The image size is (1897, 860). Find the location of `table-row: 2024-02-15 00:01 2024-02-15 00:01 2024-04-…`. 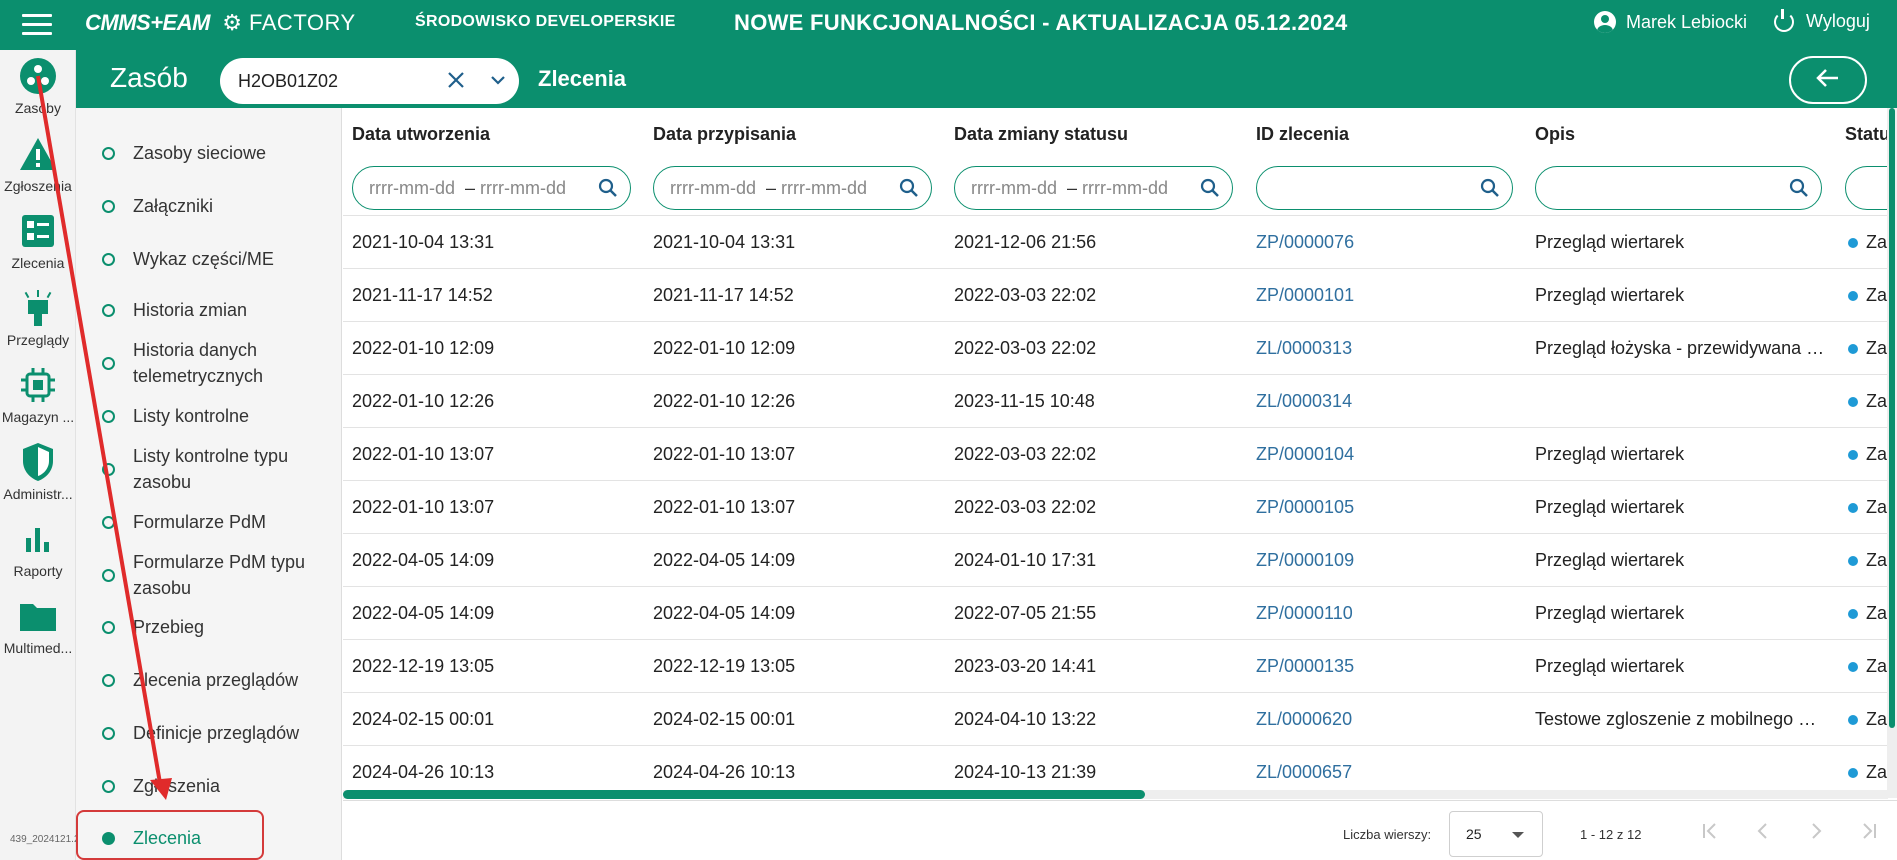

table-row: 2024-02-15 00:01 2024-02-15 00:01 2024-04-… is located at coordinates (1120, 718).